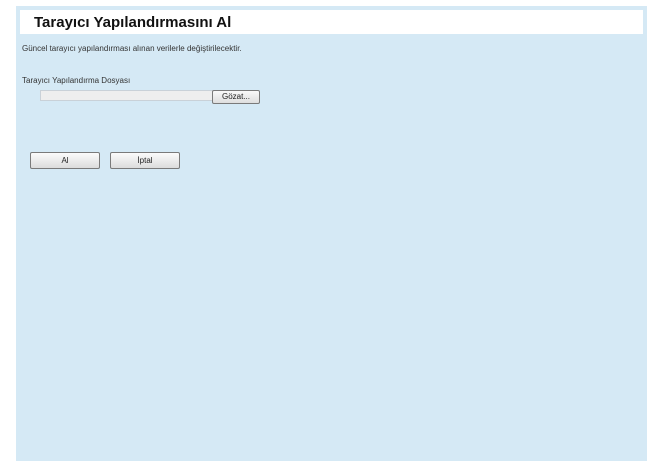  What do you see at coordinates (65, 160) in the screenshot?
I see `import-button: Al` at bounding box center [65, 160].